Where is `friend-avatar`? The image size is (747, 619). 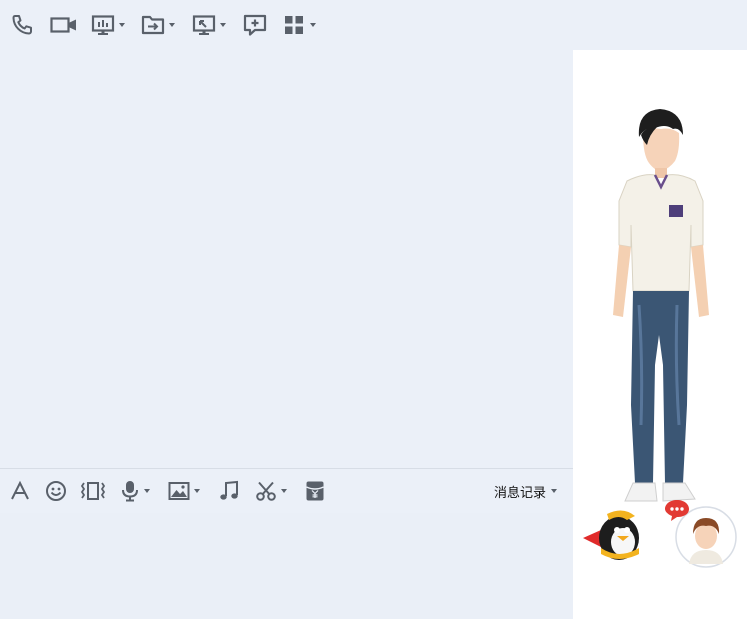
friend-avatar is located at coordinates (701, 534).